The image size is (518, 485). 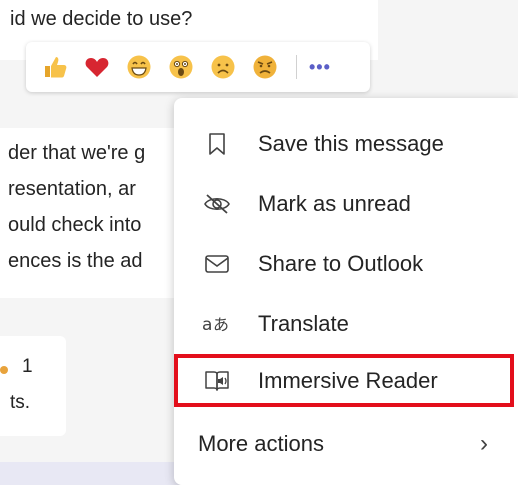 I want to click on mail-icon, so click(x=217, y=264).